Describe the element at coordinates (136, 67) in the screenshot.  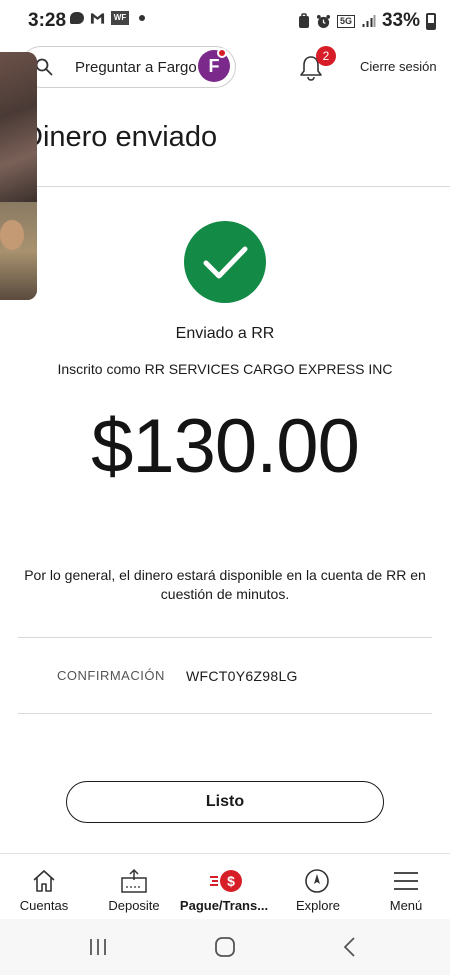
I see `ask-fargo-label: Preguntar a Fargo` at that location.